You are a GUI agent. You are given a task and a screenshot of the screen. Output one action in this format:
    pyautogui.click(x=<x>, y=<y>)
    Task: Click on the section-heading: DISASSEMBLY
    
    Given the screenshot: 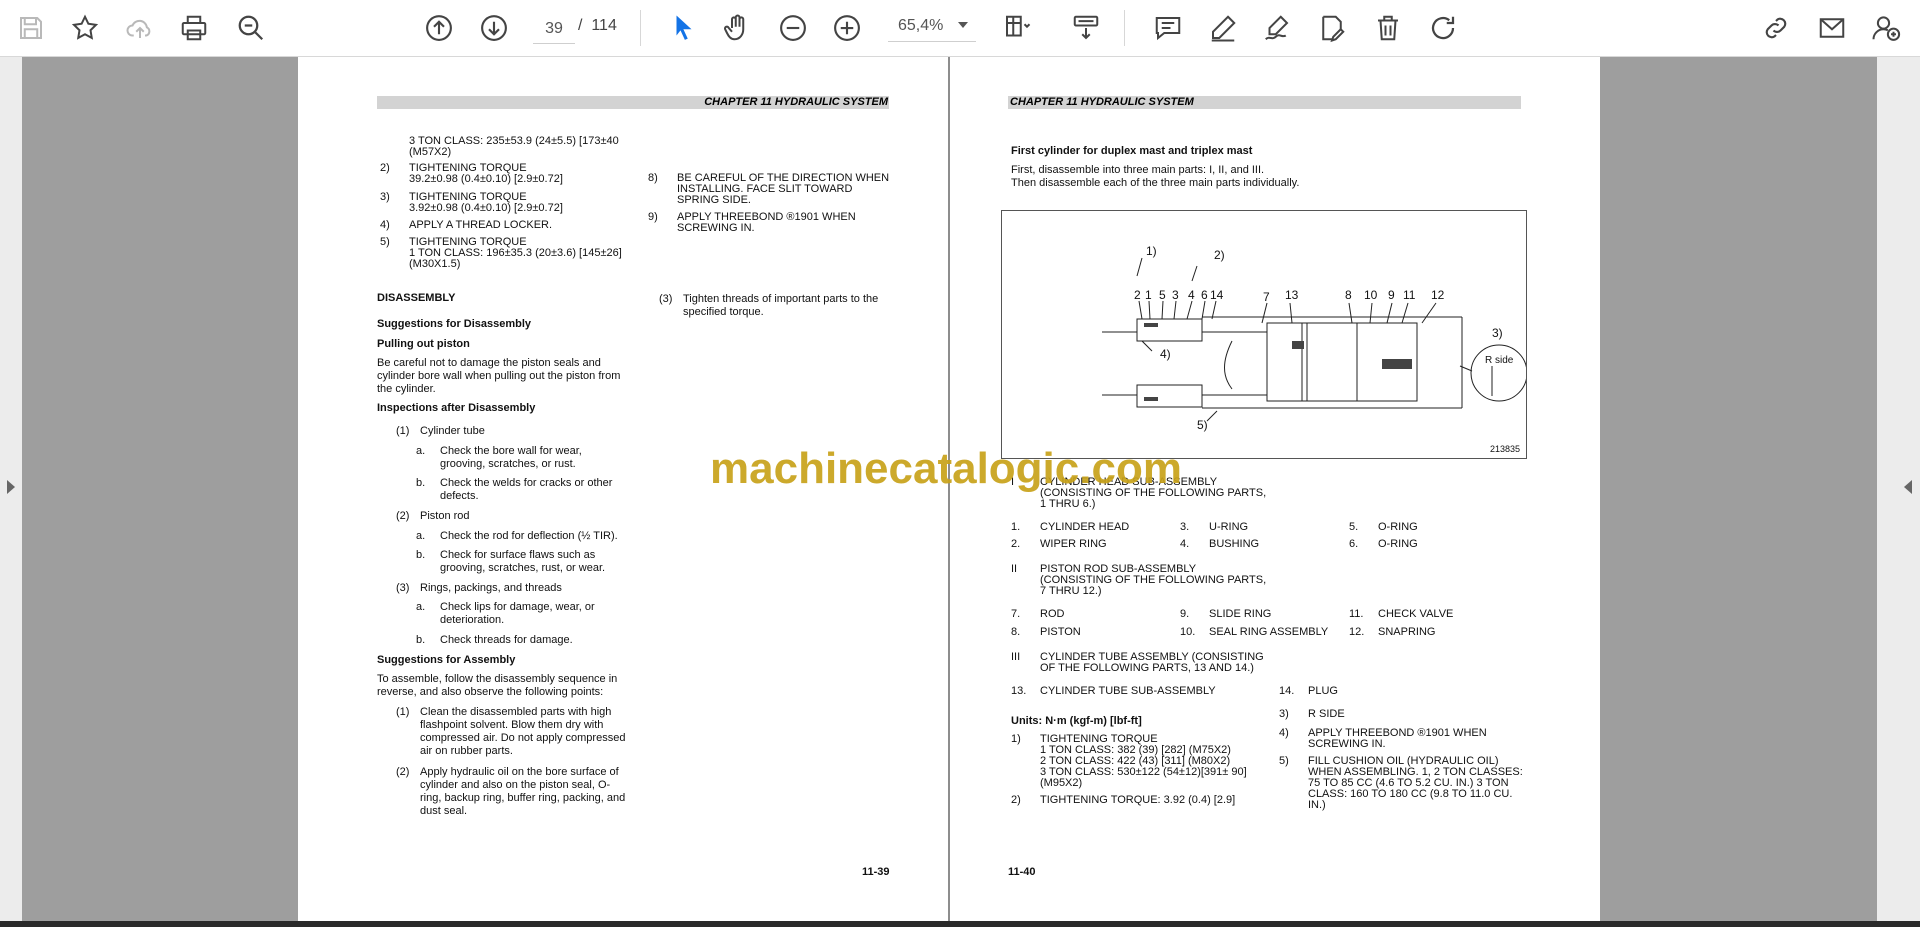 What is the action you would take?
    pyautogui.click(x=416, y=298)
    